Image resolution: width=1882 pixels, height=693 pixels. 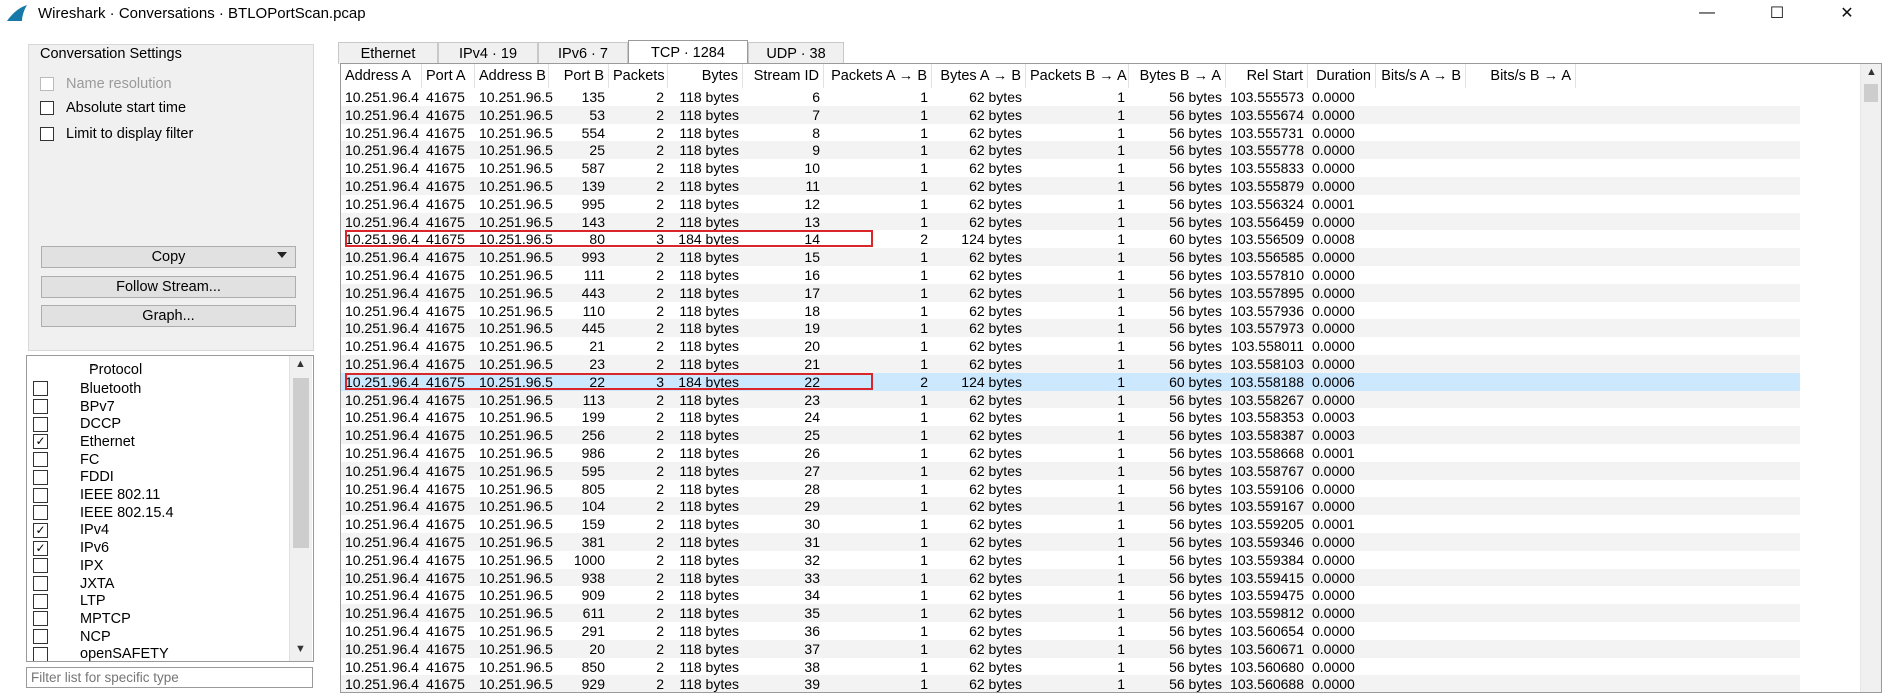 What do you see at coordinates (69, 637) in the screenshot?
I see `protocol-item: NCP` at bounding box center [69, 637].